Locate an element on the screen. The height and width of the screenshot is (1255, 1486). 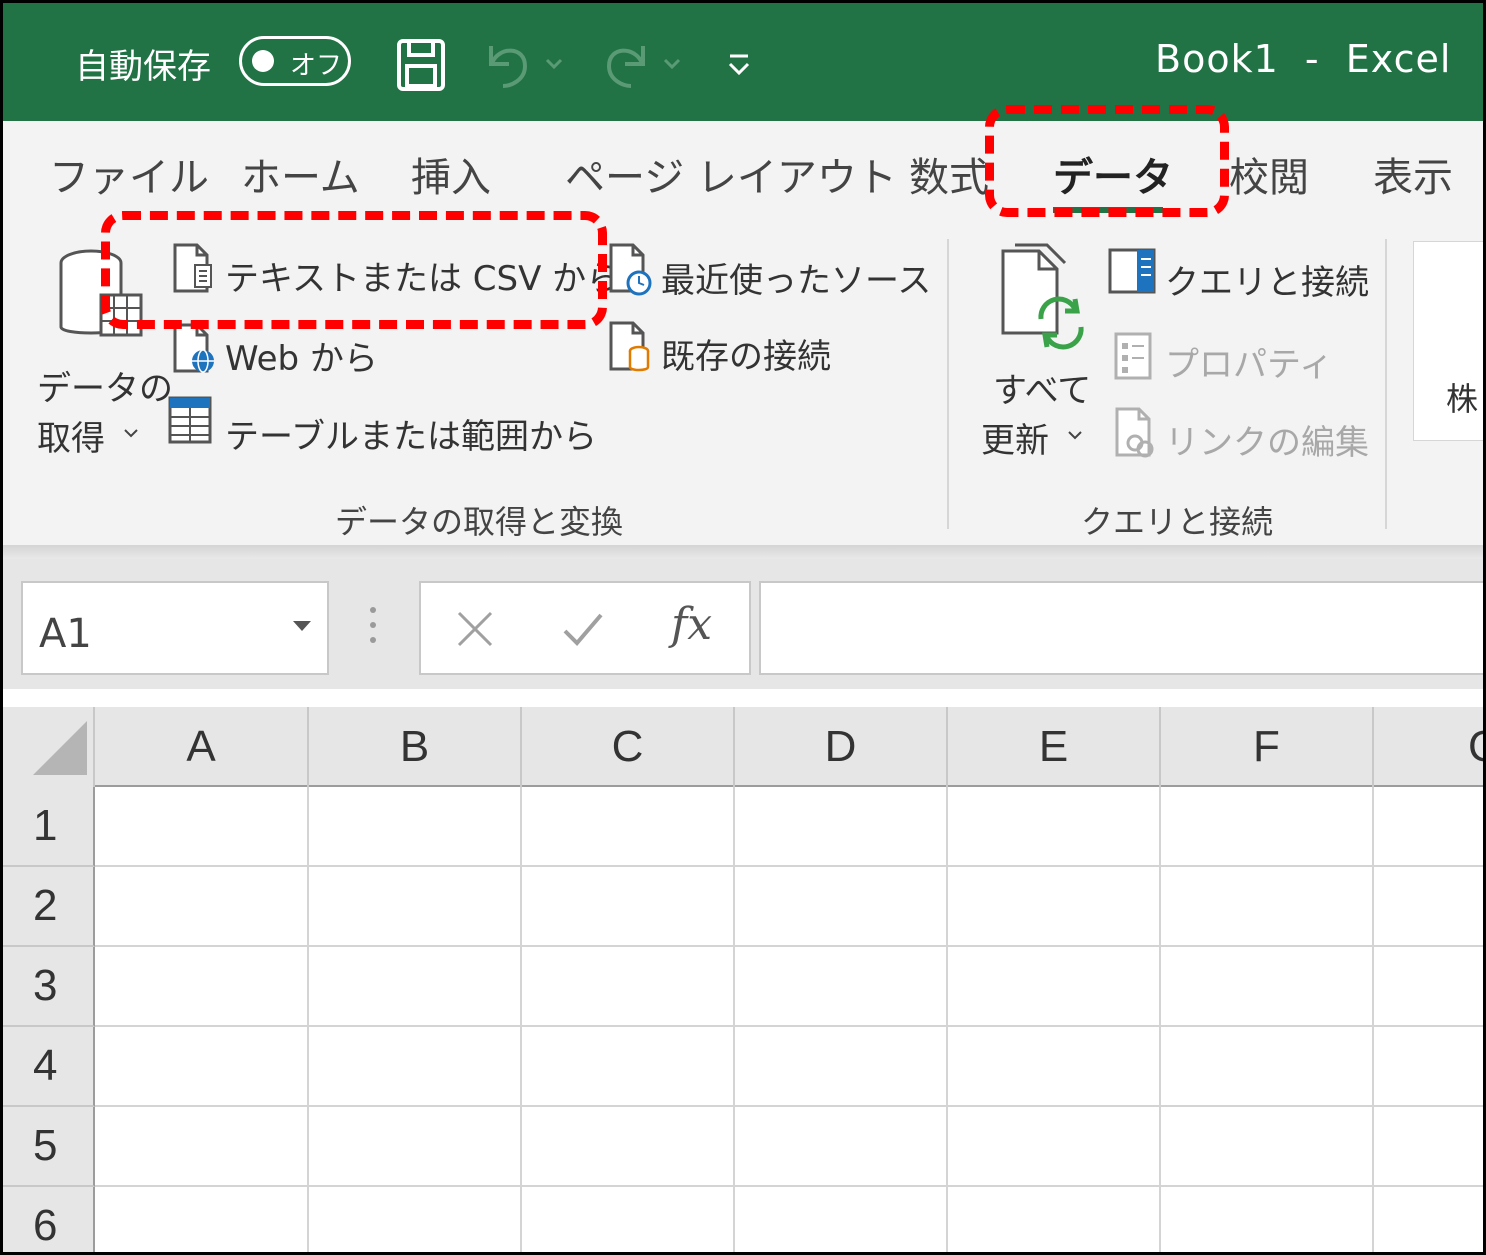
name-box-value: A1 is located at coordinates (65, 634).